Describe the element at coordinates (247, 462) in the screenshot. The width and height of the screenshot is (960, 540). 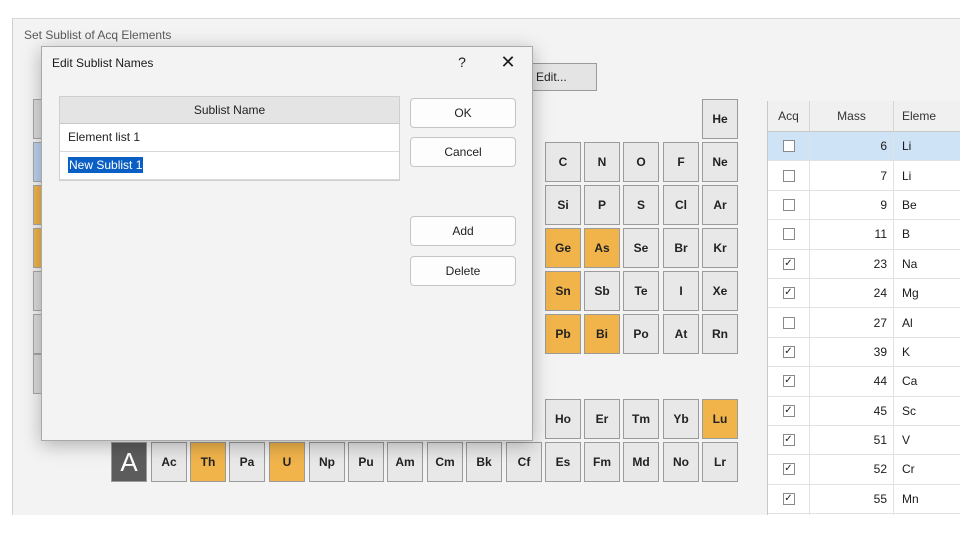
I see `element-cell-pa: Pa` at that location.